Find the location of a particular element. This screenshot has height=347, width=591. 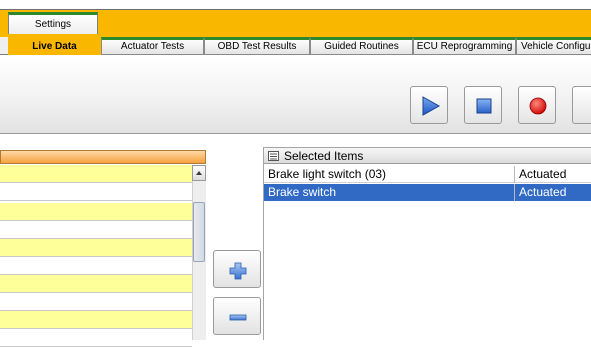

table-row-selected: Brake switch Actuated is located at coordinates (427, 192).